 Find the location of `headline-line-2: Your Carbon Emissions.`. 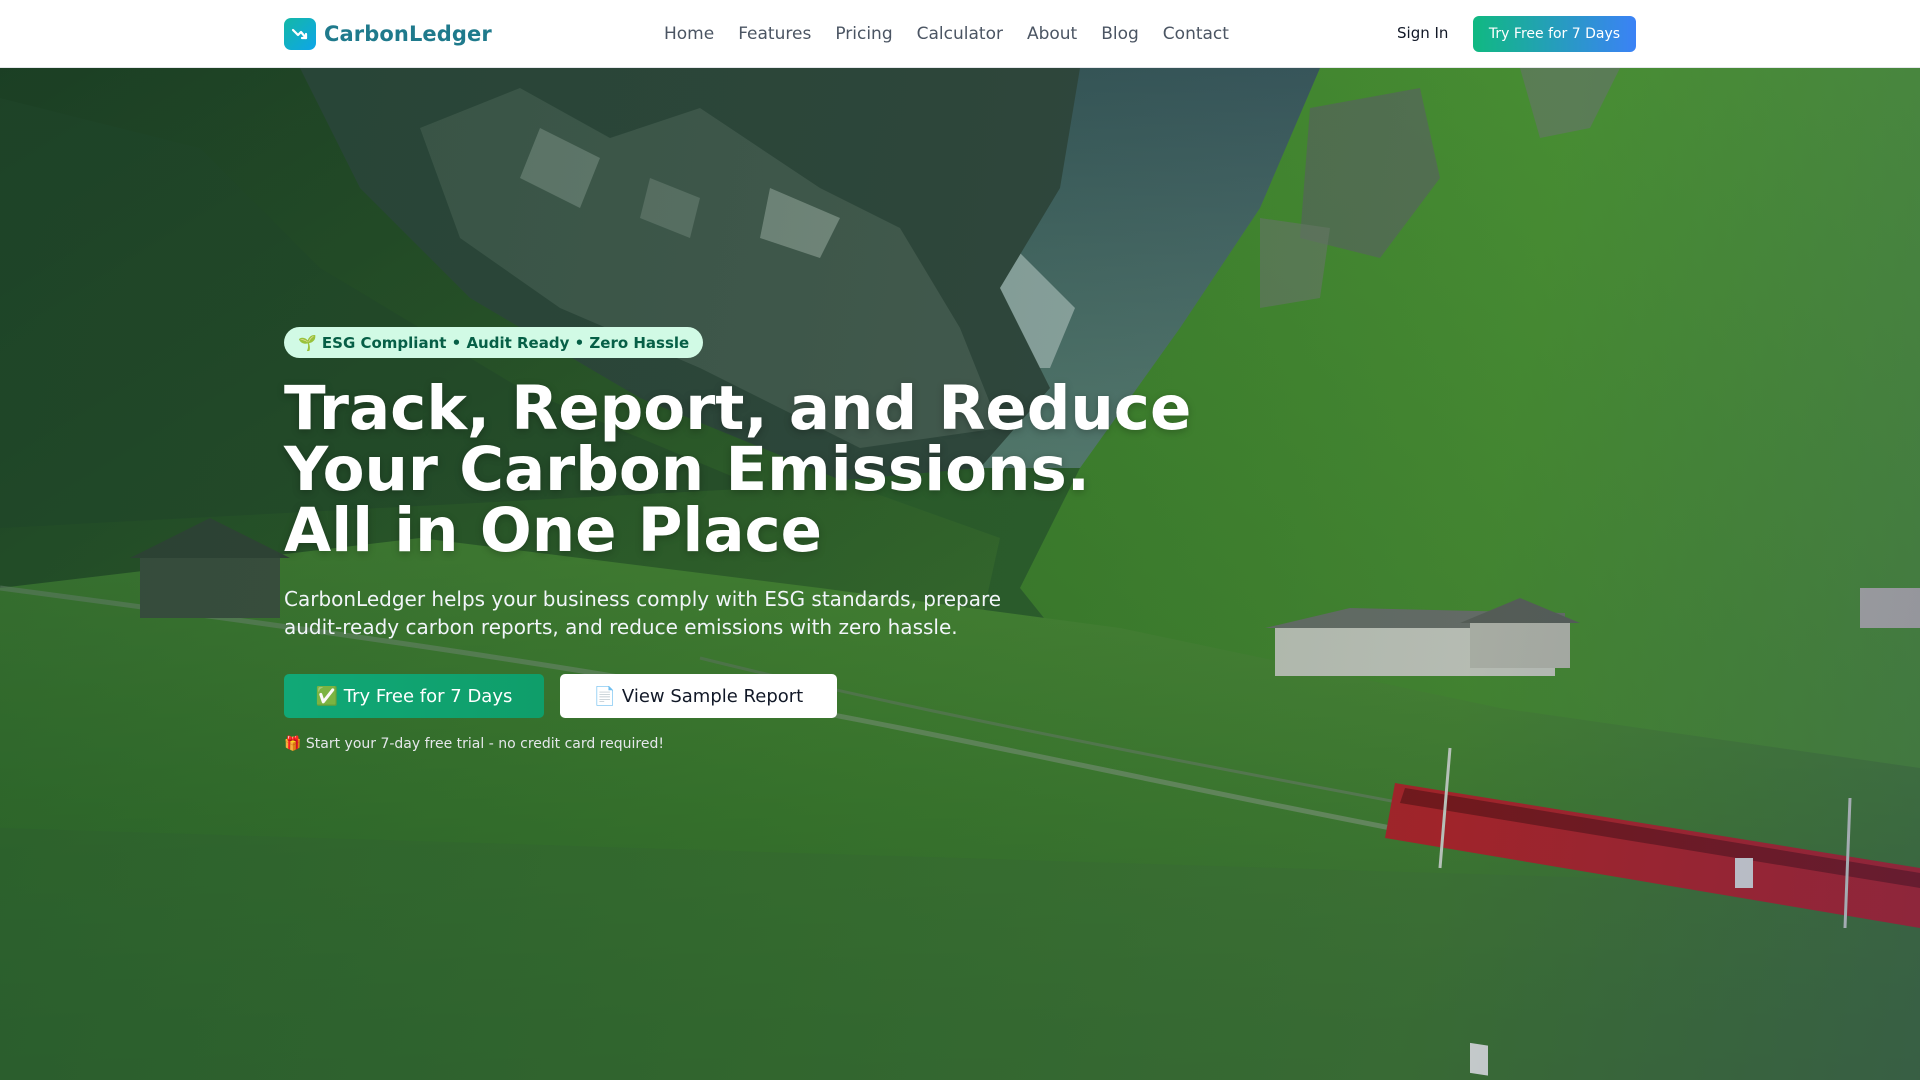

headline-line-2: Your Carbon Emissions. is located at coordinates (687, 469).